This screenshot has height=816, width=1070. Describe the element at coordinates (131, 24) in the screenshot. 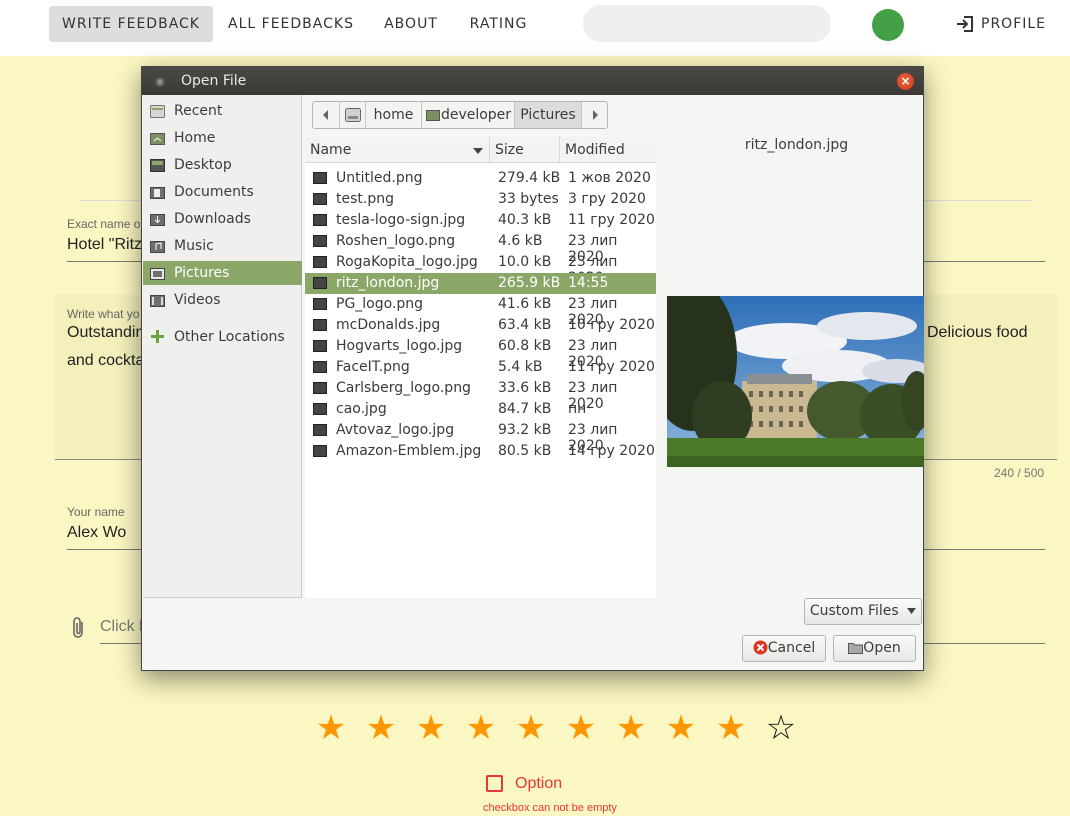

I see `nav-write-feedback: WRITE FEEDBACK` at that location.